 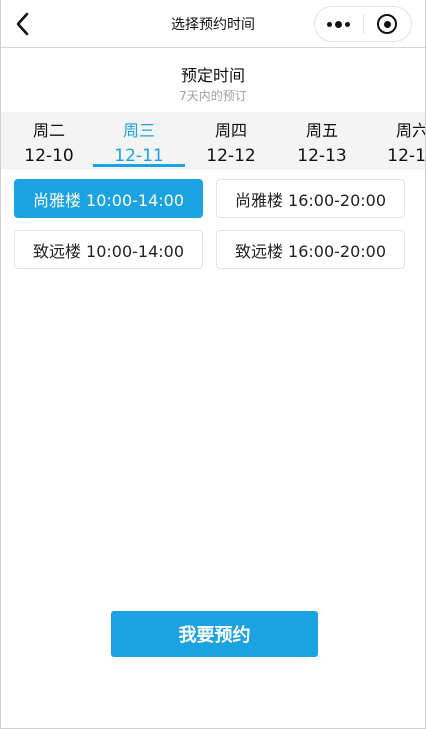 What do you see at coordinates (138, 130) in the screenshot?
I see `tab-weekday: 周三` at bounding box center [138, 130].